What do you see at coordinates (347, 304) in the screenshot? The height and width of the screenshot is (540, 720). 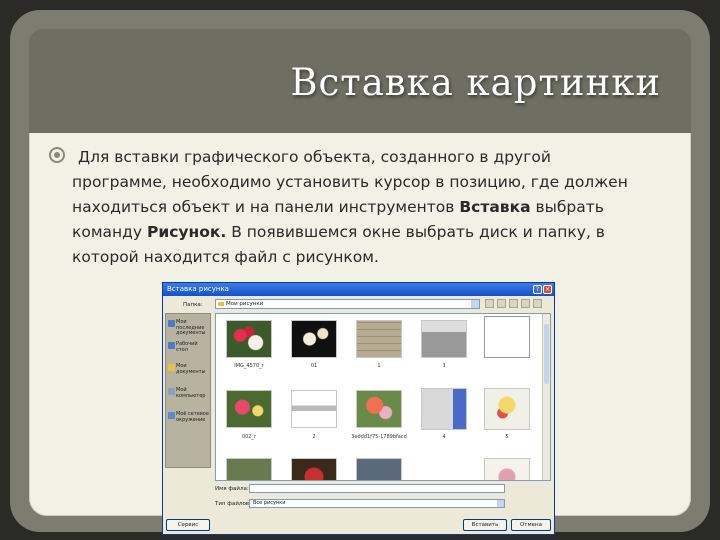 I see `look-in-select: Мои рисунки` at bounding box center [347, 304].